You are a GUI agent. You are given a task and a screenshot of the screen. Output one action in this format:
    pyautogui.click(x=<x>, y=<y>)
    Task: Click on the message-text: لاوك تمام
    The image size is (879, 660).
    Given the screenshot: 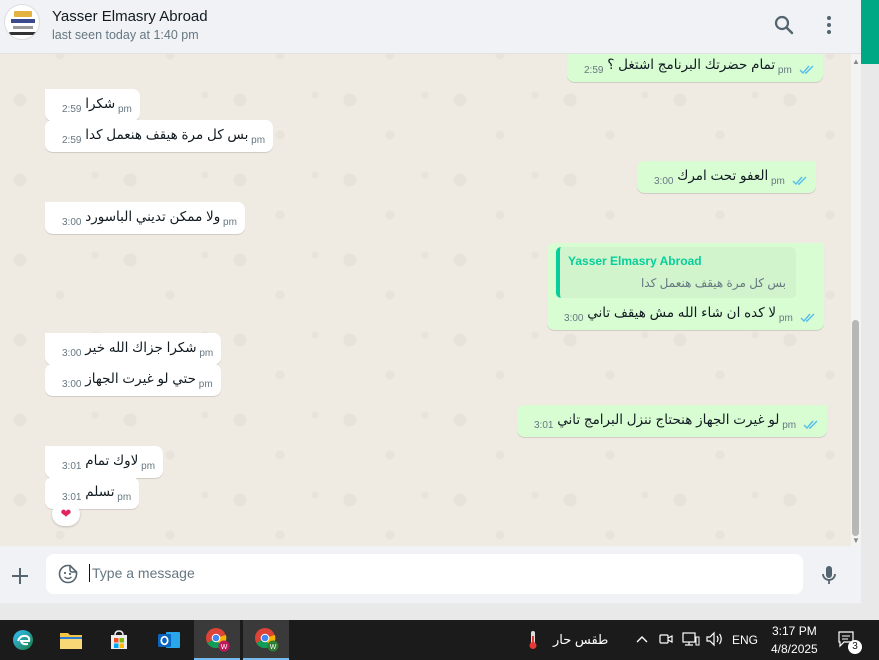 What is the action you would take?
    pyautogui.click(x=112, y=460)
    